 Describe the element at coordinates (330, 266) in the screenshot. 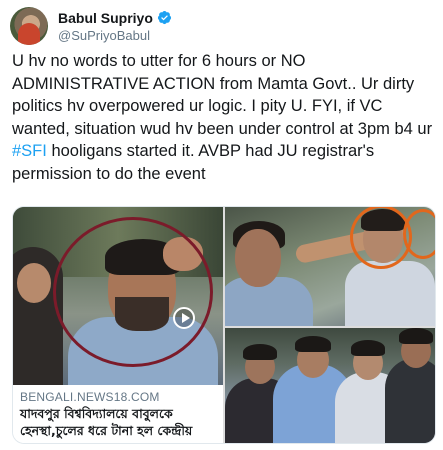

I see `photo-top-right` at that location.